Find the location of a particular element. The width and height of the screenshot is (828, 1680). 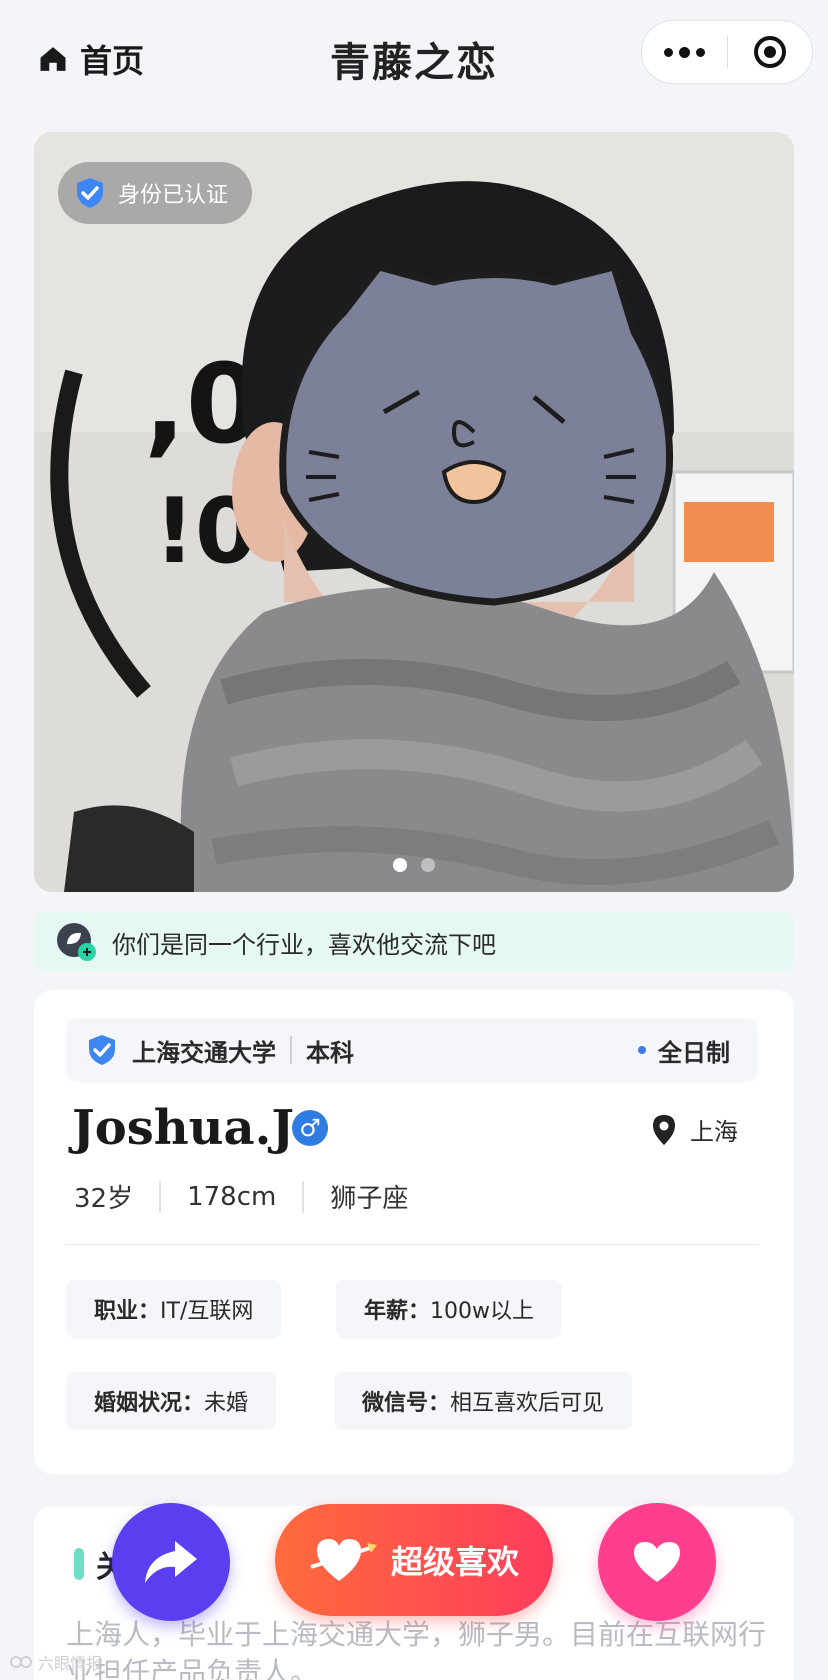

tag-value: 100w以上 is located at coordinates (482, 1311).